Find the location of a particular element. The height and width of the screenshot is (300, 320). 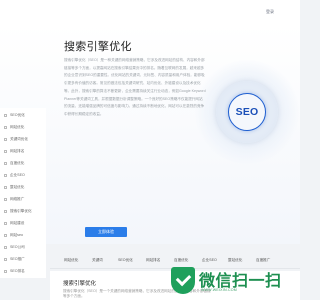

sidebar-item-label: SEO推广 is located at coordinates (17, 259).